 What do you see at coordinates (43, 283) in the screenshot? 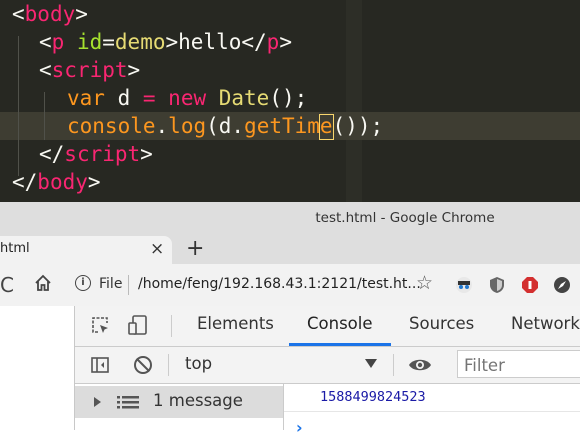
I see `home-icon` at bounding box center [43, 283].